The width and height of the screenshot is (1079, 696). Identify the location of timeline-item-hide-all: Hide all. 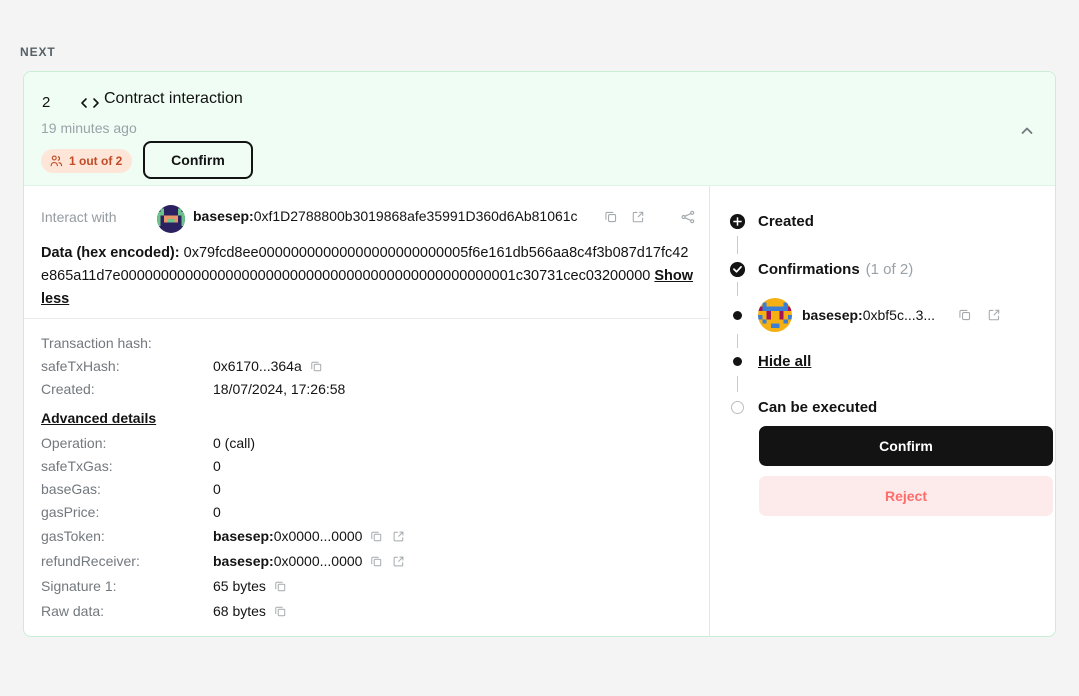
(893, 361).